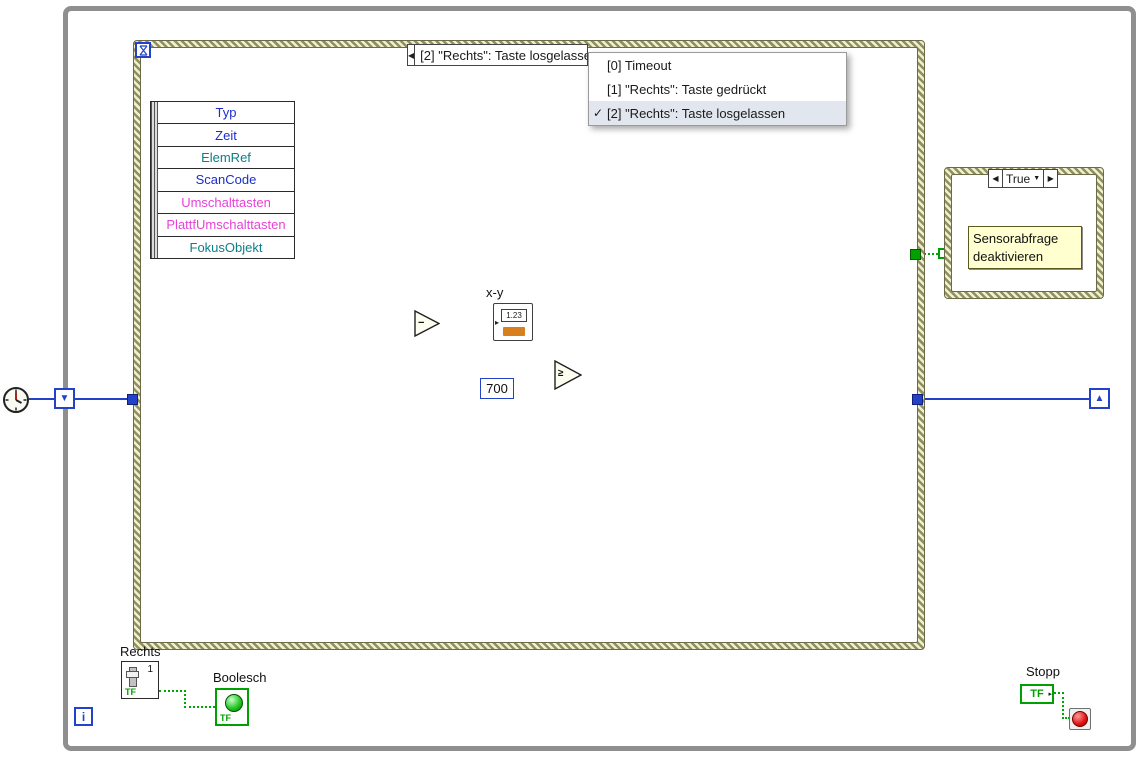 Image resolution: width=1143 pixels, height=758 pixels. I want to click on loop-iteration-terminal: i, so click(83, 716).